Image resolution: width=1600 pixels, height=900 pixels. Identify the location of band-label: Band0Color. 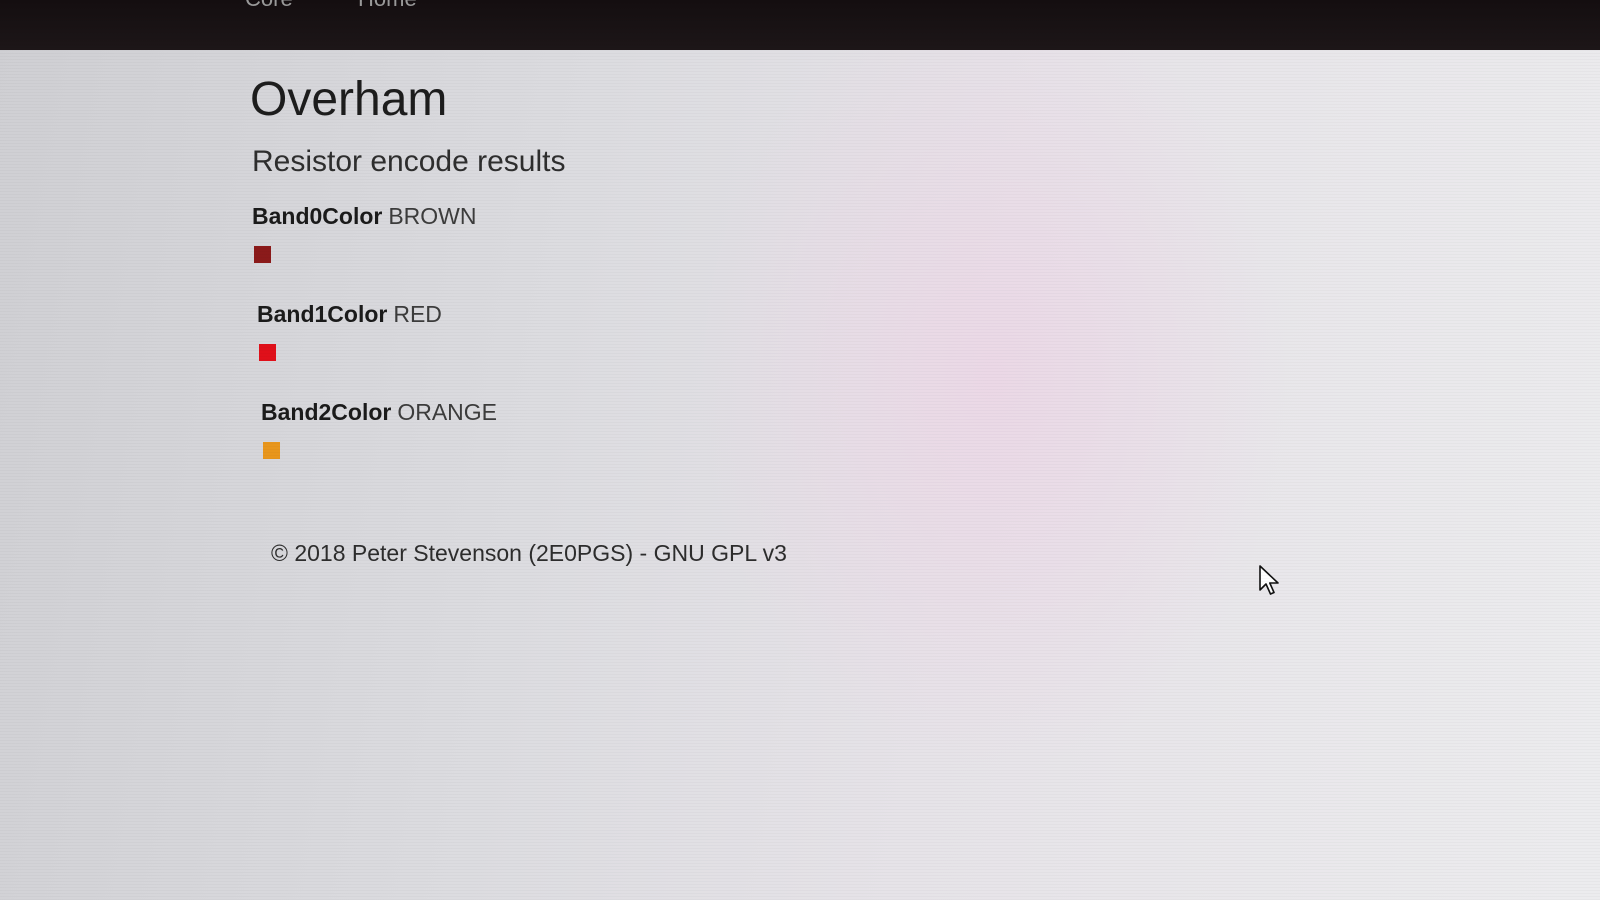
(317, 216).